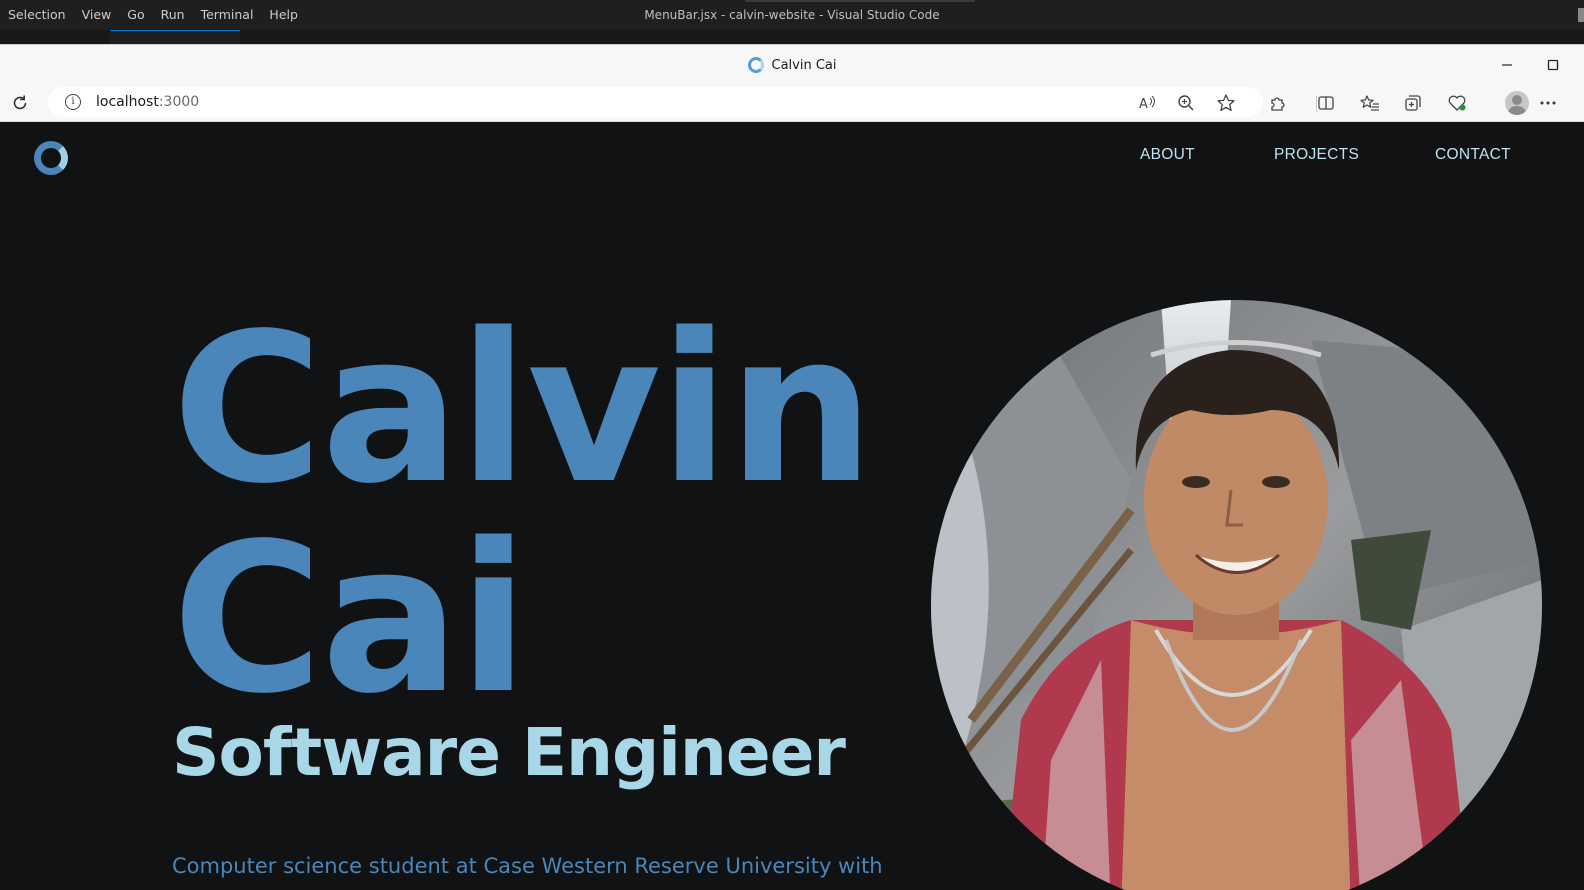  I want to click on address-bar: i localhost:3000, so click(655, 102).